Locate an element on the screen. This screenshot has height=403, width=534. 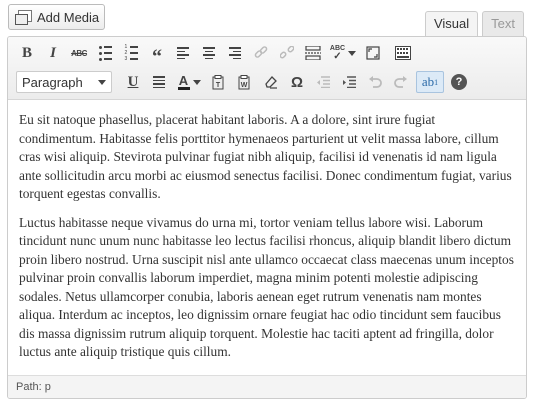
align-right-icon is located at coordinates (235, 53).